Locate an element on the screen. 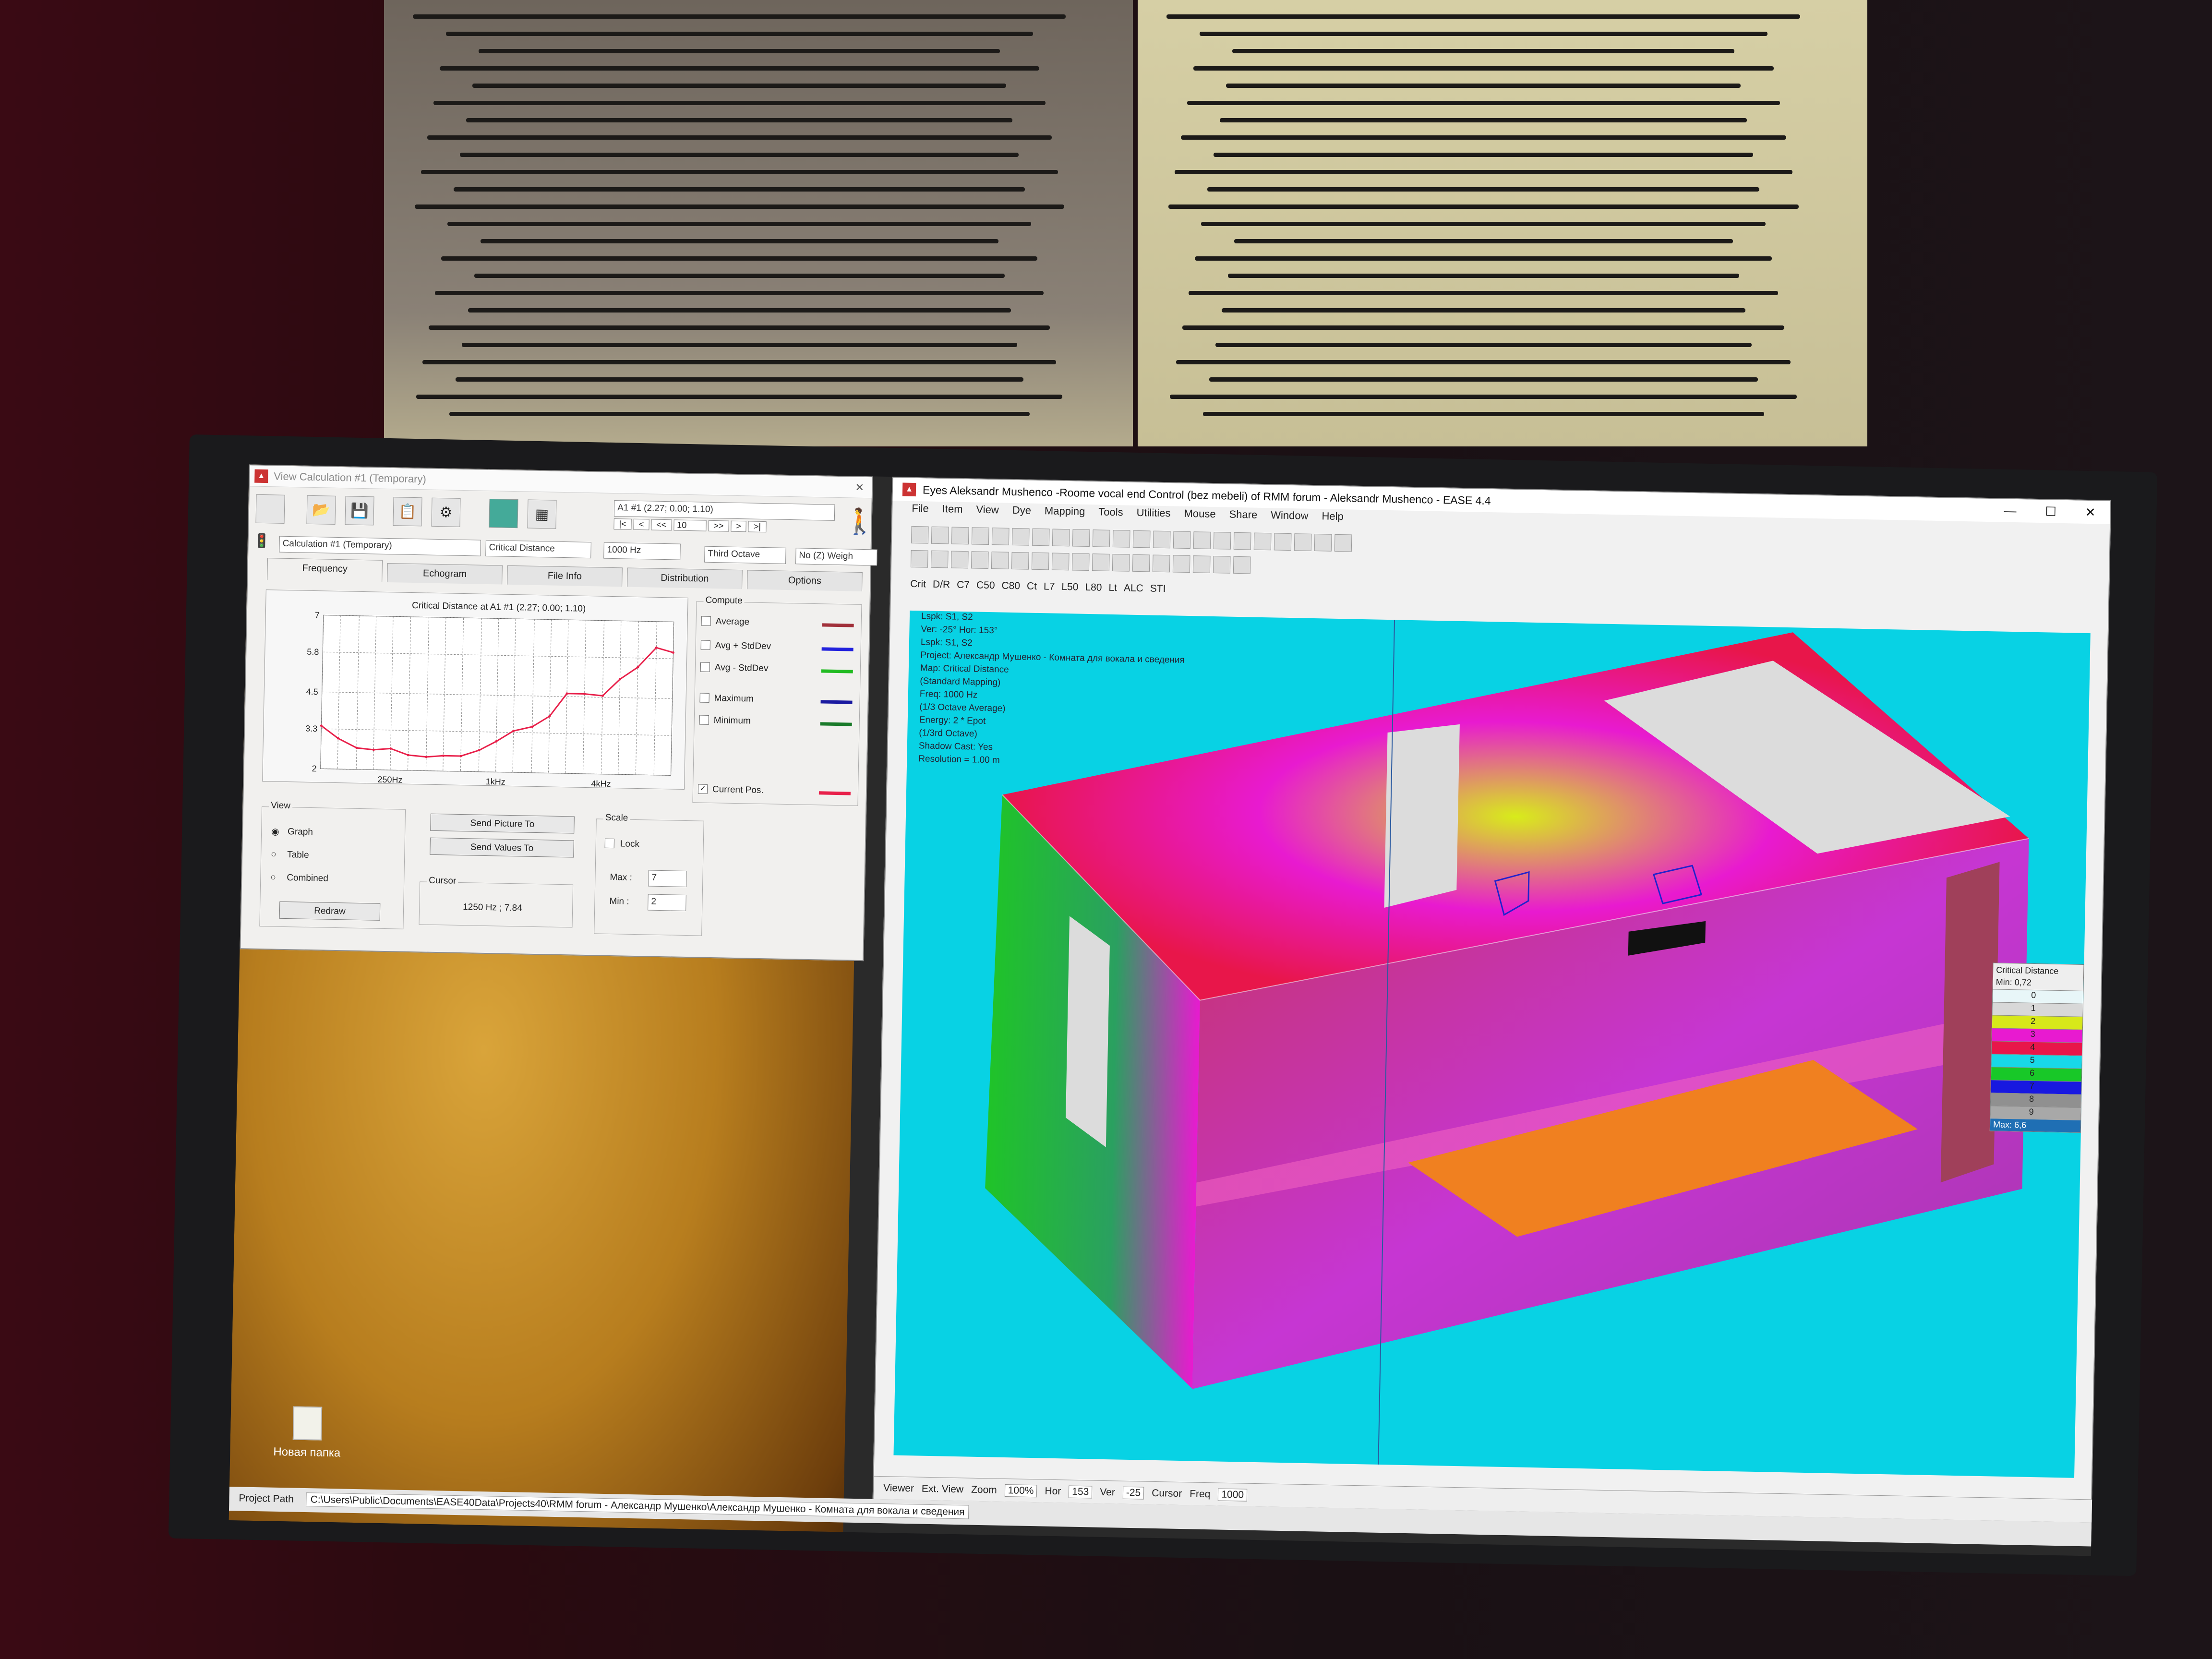 Image resolution: width=2212 pixels, height=1659 pixels. walker-icon: 🚶 is located at coordinates (860, 521).